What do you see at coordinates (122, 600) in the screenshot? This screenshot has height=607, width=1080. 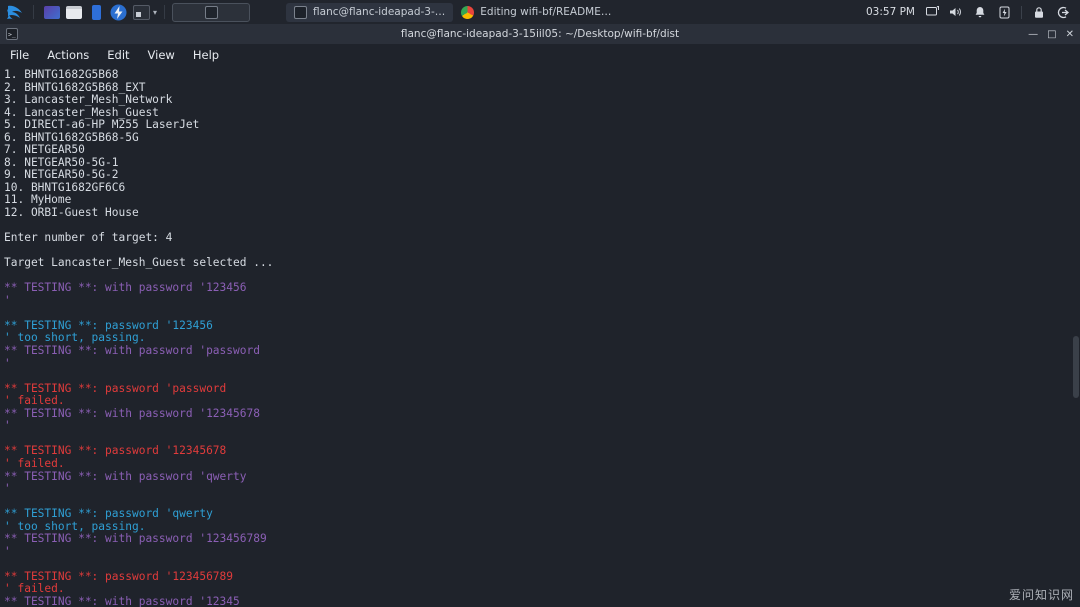 I see `log-line: ** TESTING **: with password '12345` at bounding box center [122, 600].